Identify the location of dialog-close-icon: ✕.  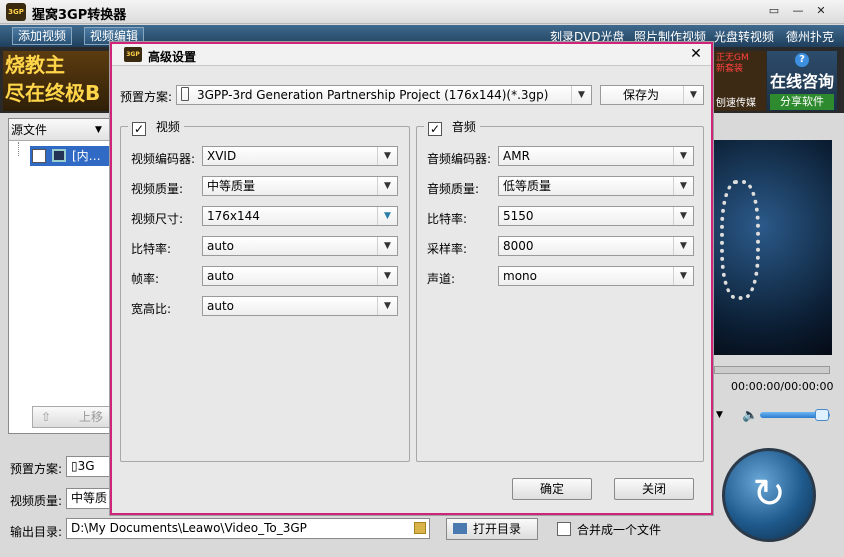
(696, 54).